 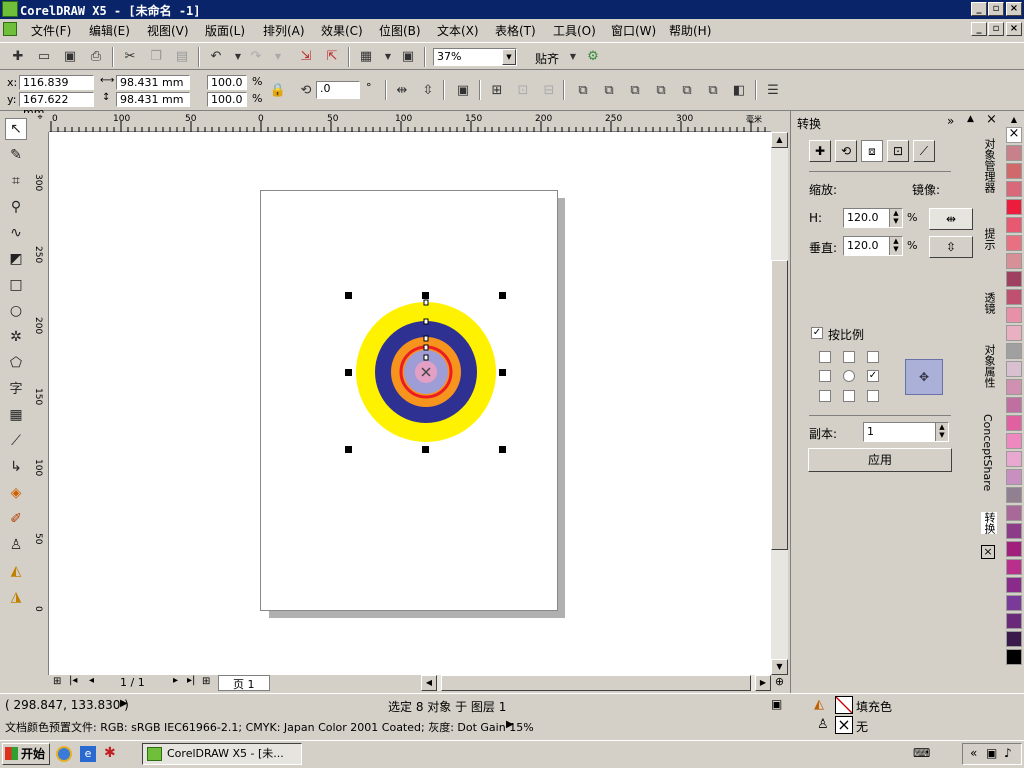 What do you see at coordinates (989, 303) in the screenshot?
I see `tab-lens: 透镜` at bounding box center [989, 303].